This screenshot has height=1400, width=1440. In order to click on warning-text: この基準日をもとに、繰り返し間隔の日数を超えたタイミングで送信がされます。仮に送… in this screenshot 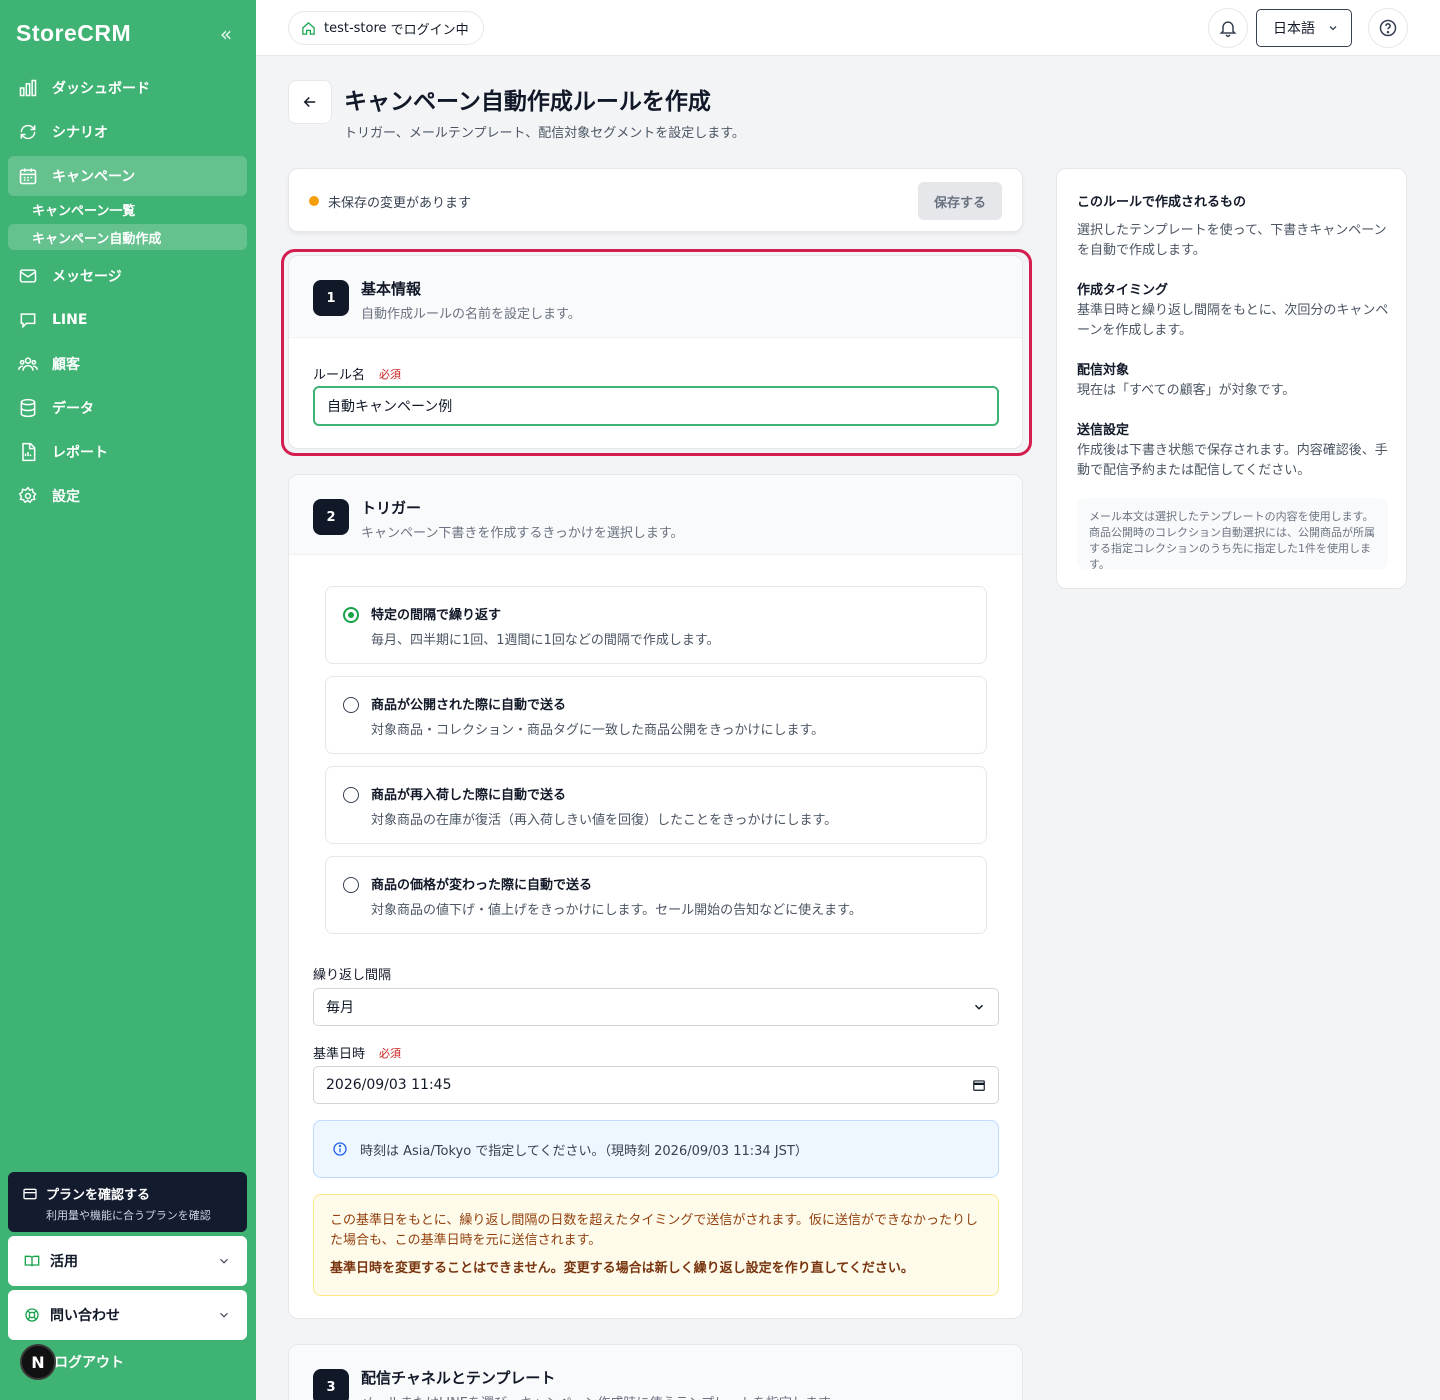, I will do `click(654, 1230)`.